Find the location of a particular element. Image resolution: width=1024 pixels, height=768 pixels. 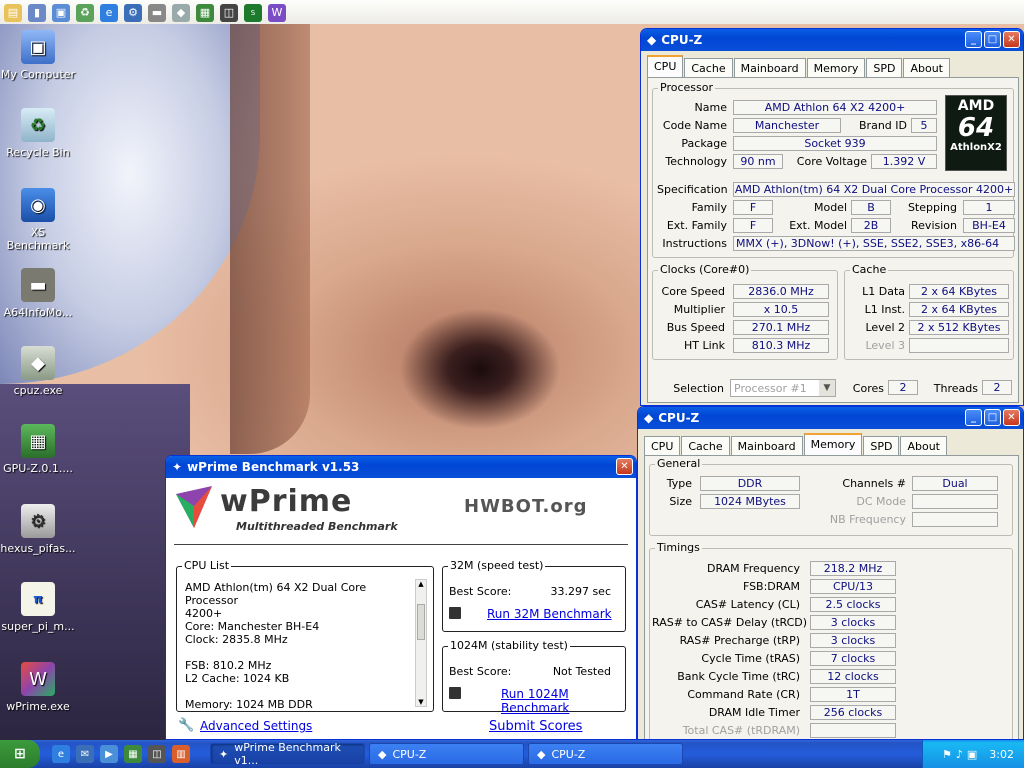

media-icon: ▶ is located at coordinates (109, 754).